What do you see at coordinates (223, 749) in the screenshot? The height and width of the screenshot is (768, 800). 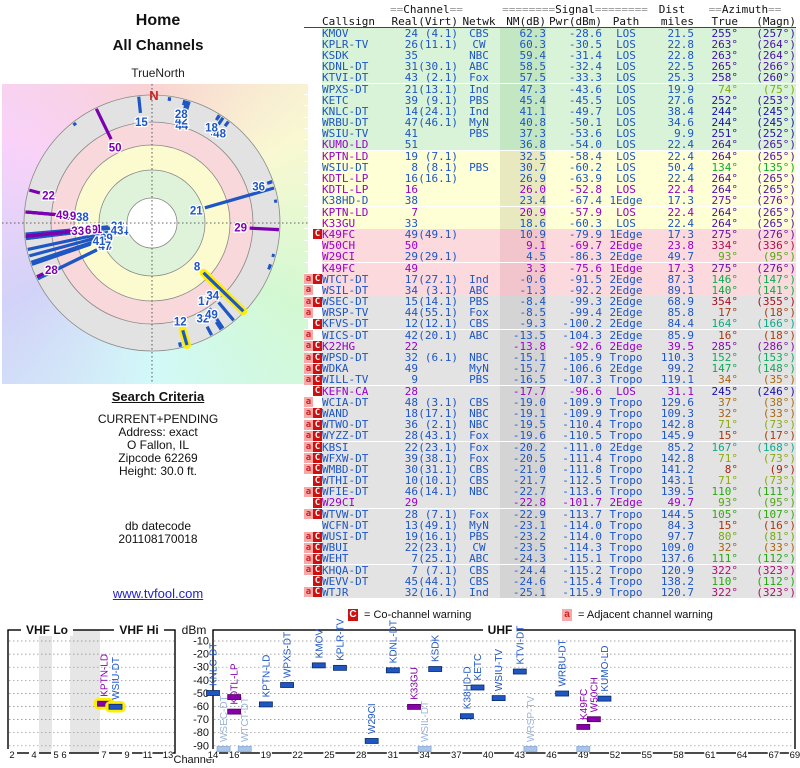 I see `chart-marker-WSEC-DT` at bounding box center [223, 749].